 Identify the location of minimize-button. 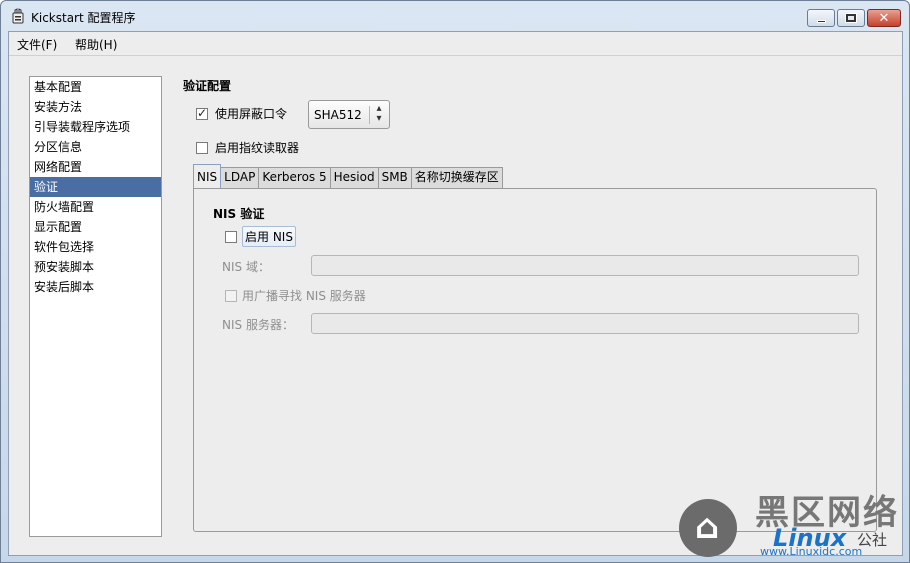
(821, 18).